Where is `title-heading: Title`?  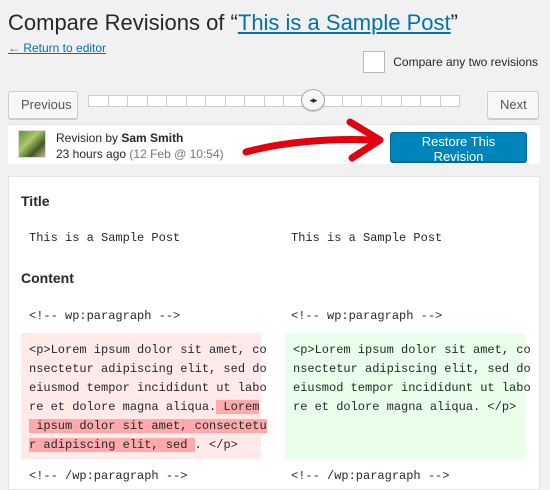
title-heading: Title is located at coordinates (35, 201).